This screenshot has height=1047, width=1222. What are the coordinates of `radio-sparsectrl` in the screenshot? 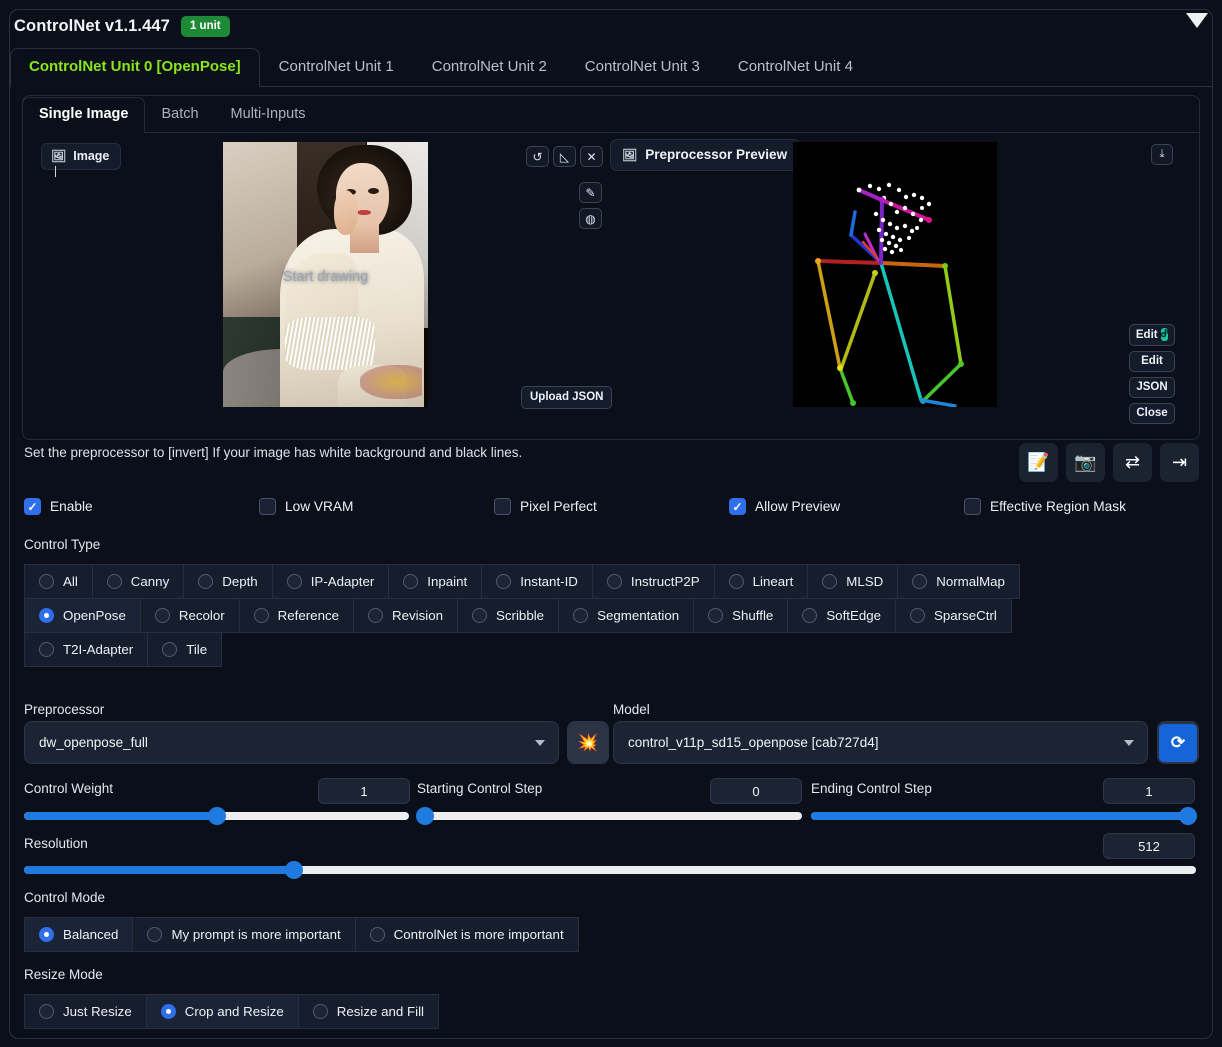 It's located at (918, 615).